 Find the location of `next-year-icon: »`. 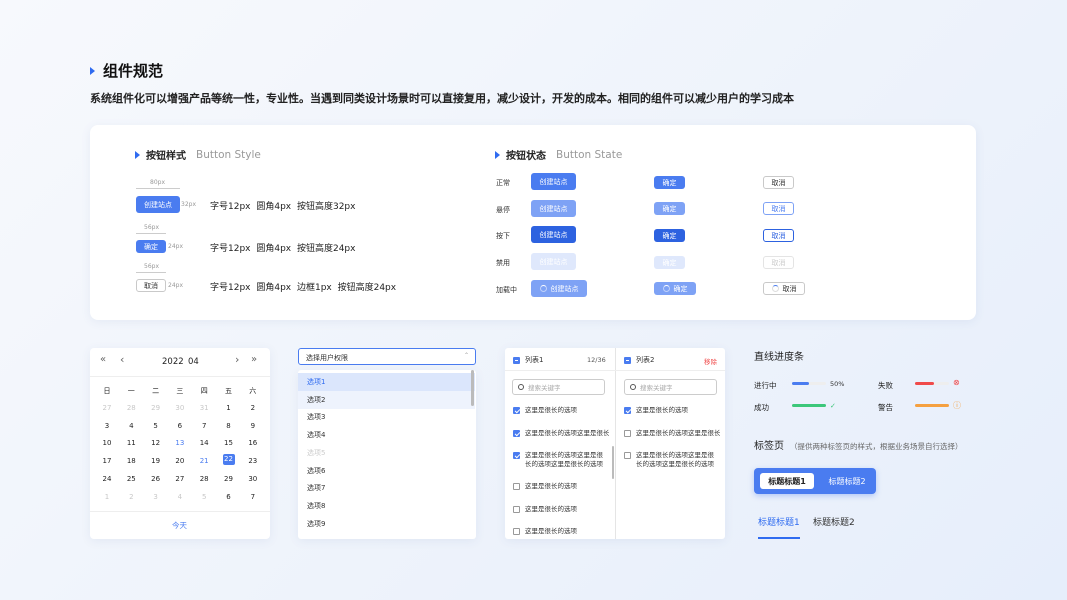

next-year-icon: » is located at coordinates (254, 359).